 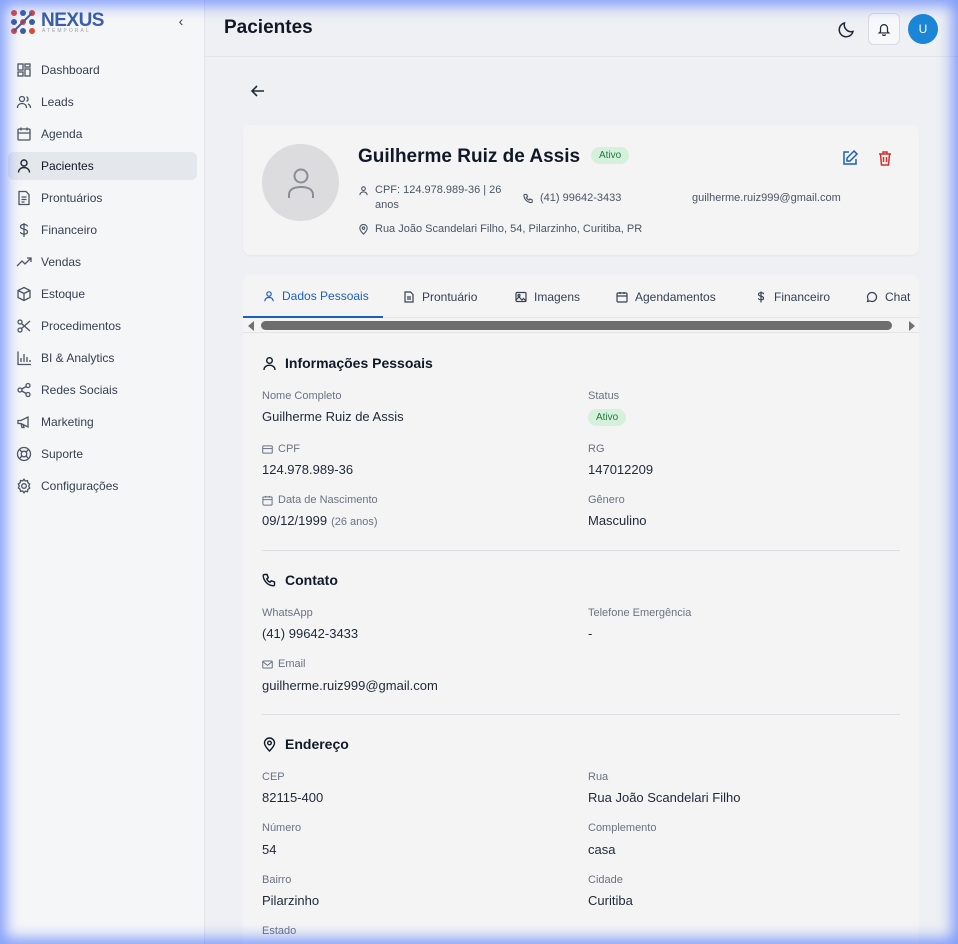 What do you see at coordinates (359, 363) in the screenshot?
I see `section-title: Informações Pessoais` at bounding box center [359, 363].